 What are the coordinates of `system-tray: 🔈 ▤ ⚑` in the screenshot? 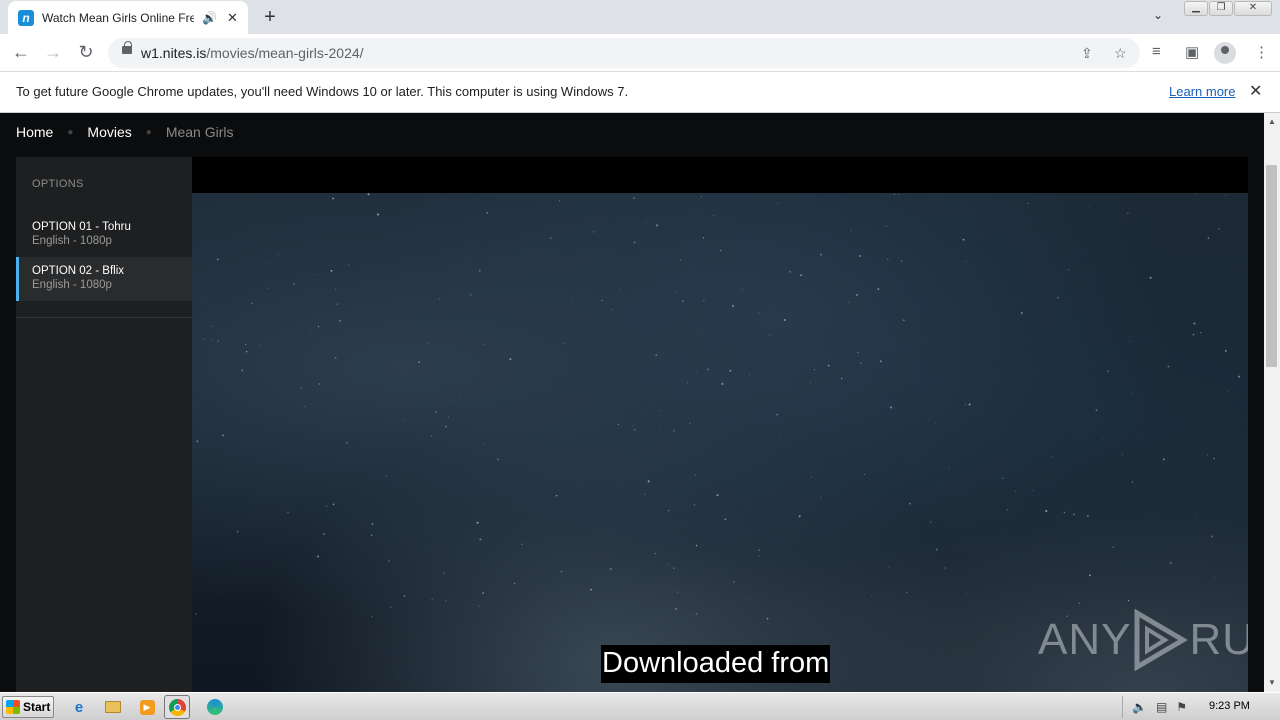 It's located at (1201, 707).